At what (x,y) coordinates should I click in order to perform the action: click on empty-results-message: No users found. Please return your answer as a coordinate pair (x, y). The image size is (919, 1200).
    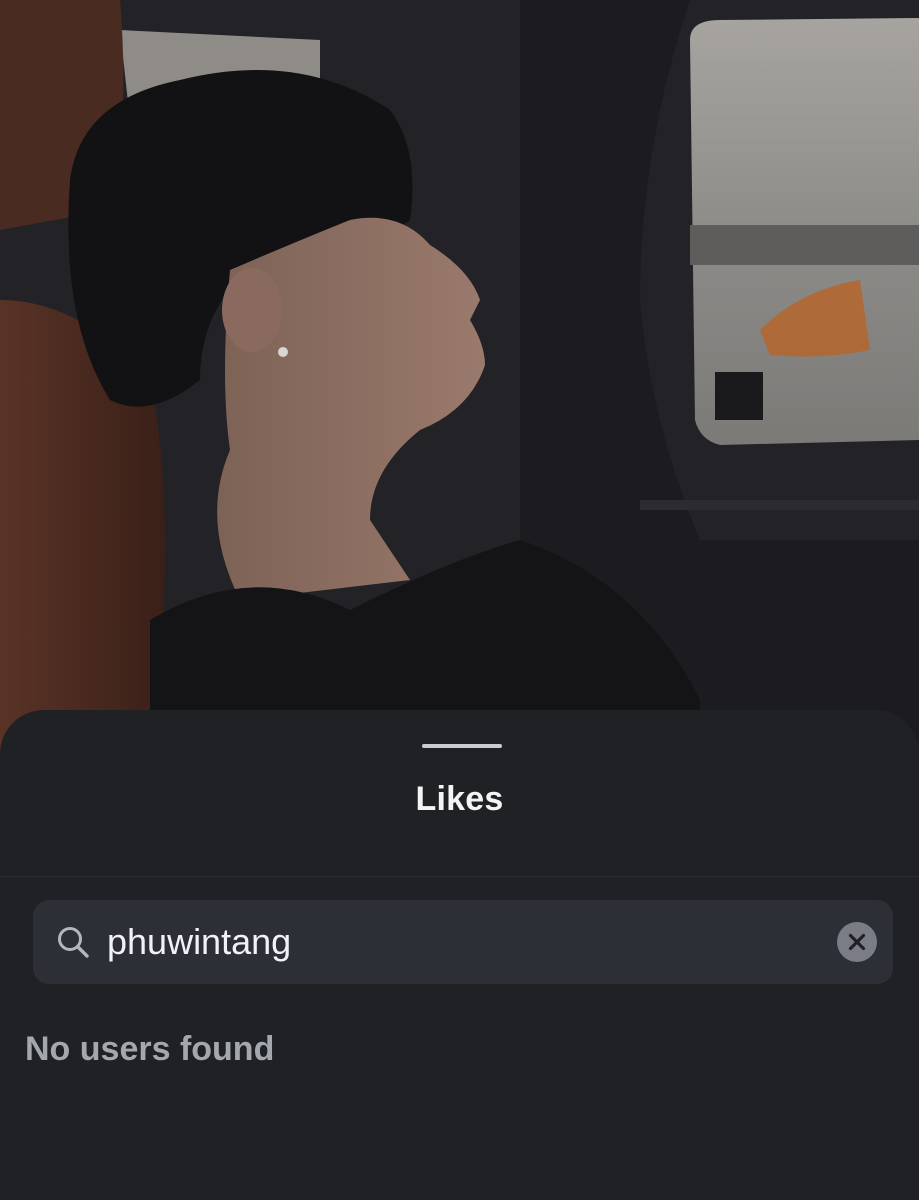
    Looking at the image, I should click on (150, 1049).